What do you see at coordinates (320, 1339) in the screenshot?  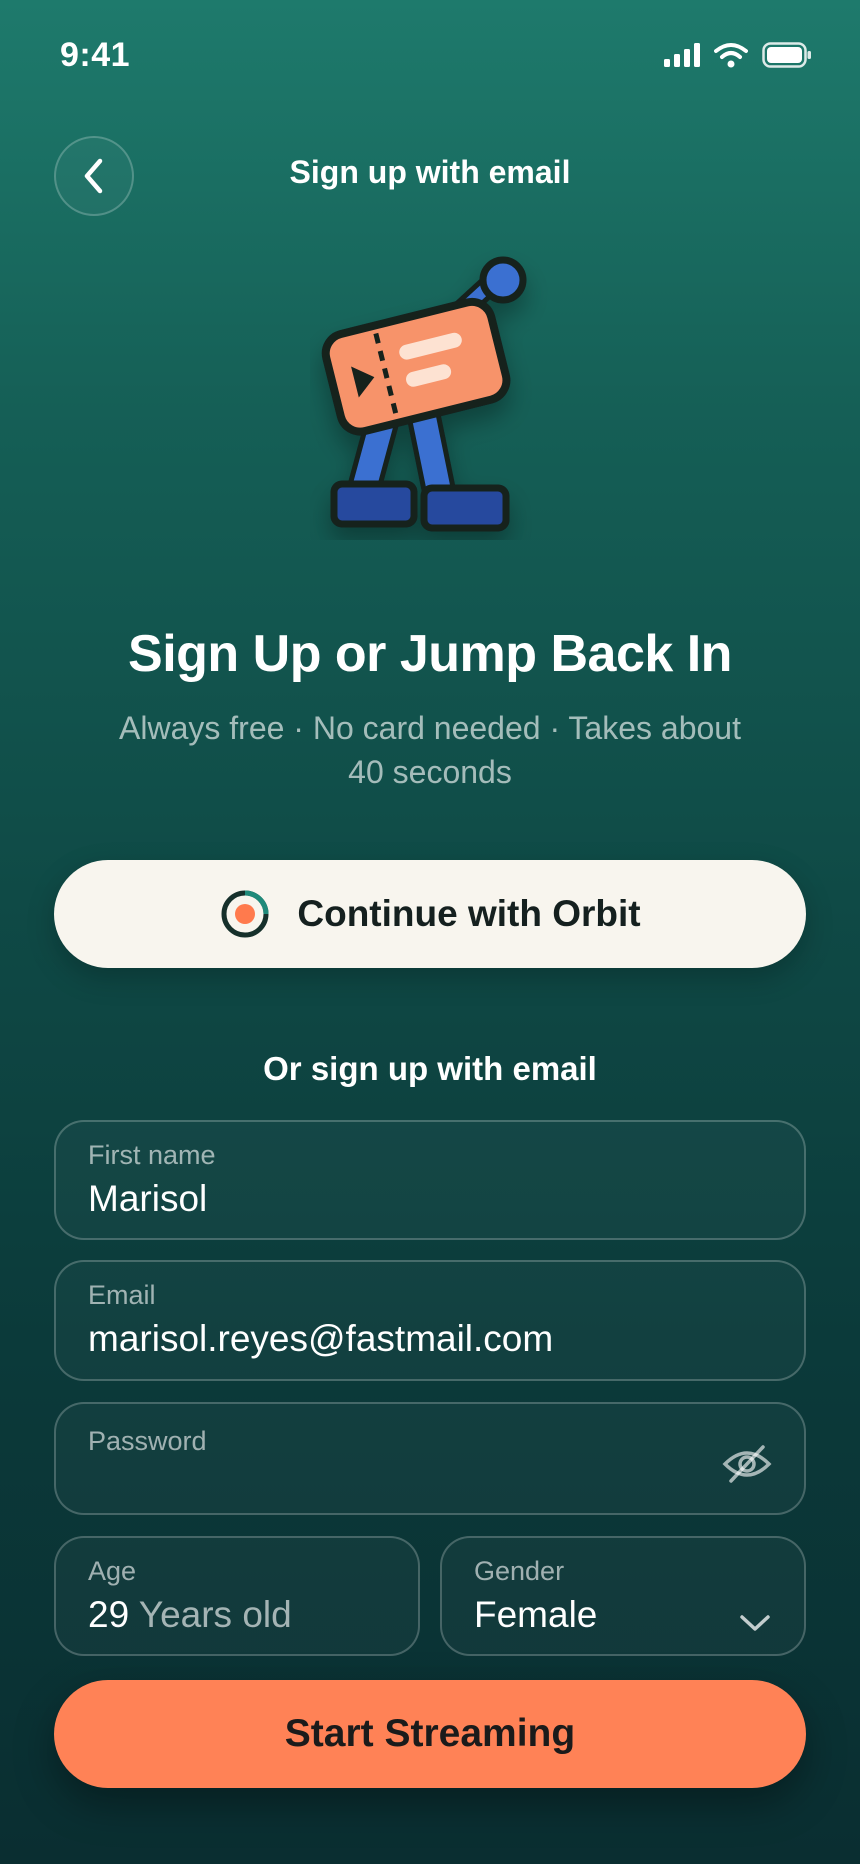 I see `email-value: marisol.reyes@fastmail.com` at bounding box center [320, 1339].